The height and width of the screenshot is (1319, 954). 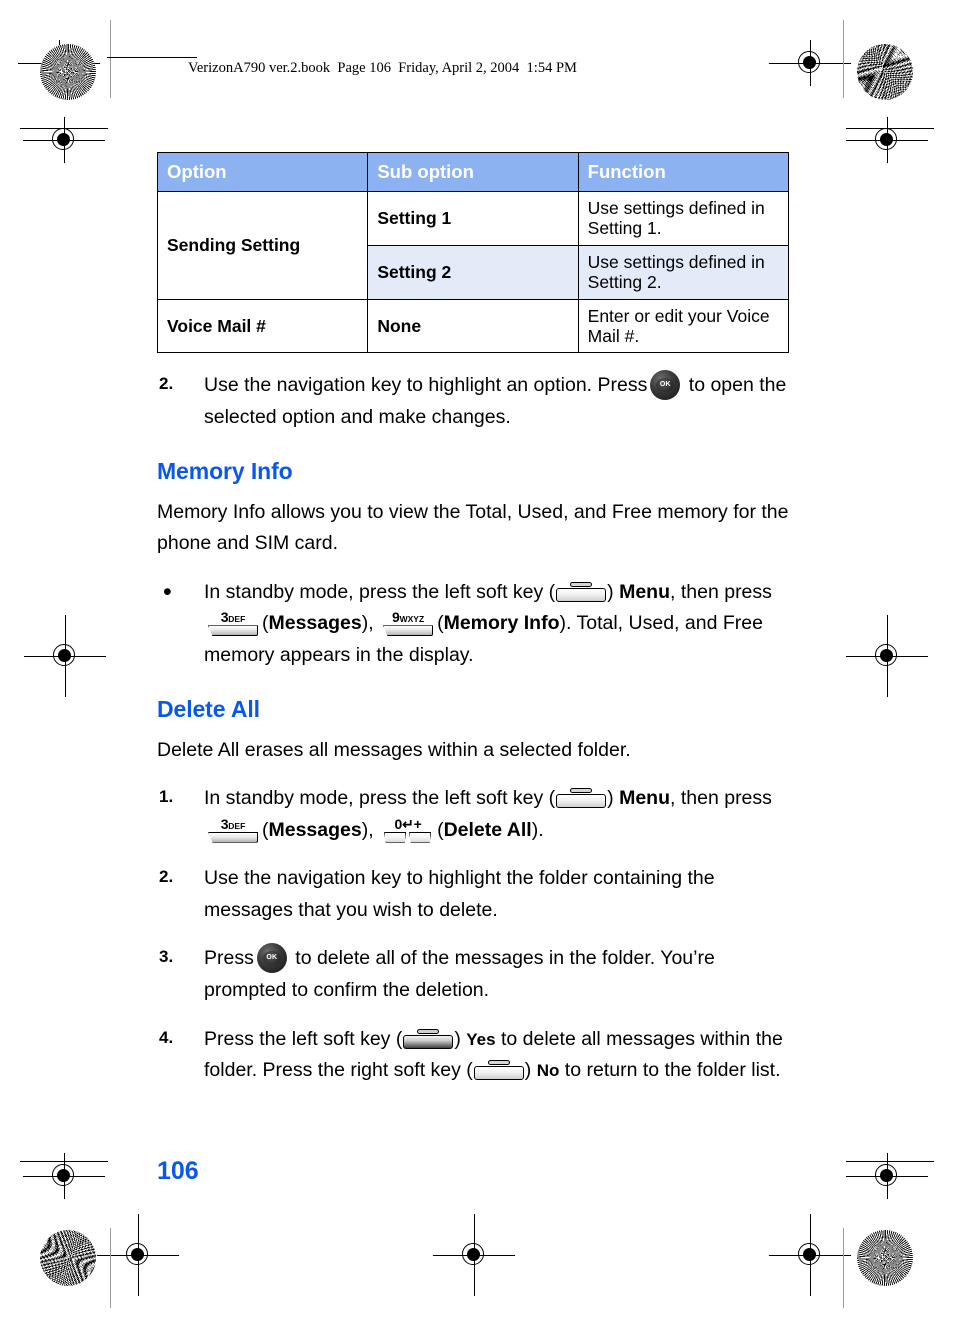 What do you see at coordinates (460, 1038) in the screenshot?
I see `step4-text-2: )` at bounding box center [460, 1038].